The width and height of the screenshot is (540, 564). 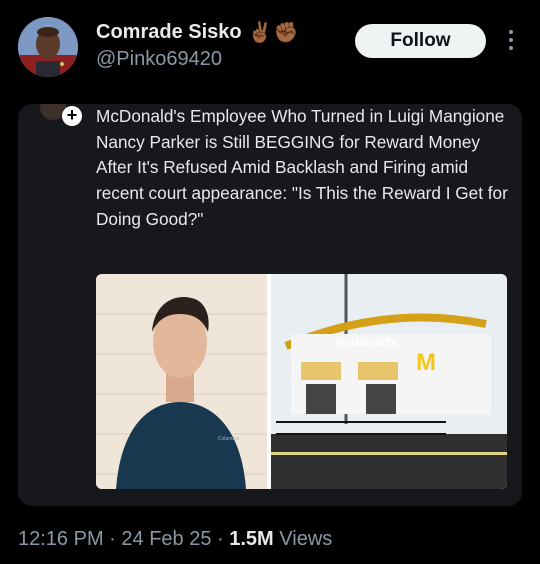 I want to click on plus-icon: +, so click(x=72, y=116).